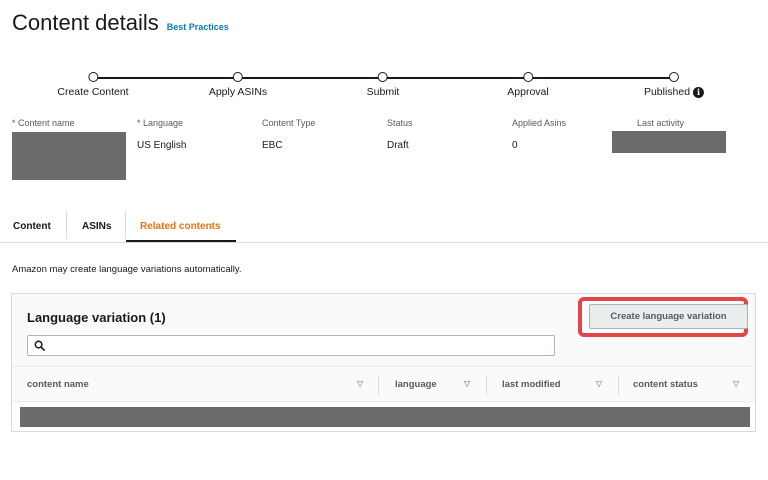  What do you see at coordinates (180, 226) in the screenshot?
I see `tab-related-contents: Related contents` at bounding box center [180, 226].